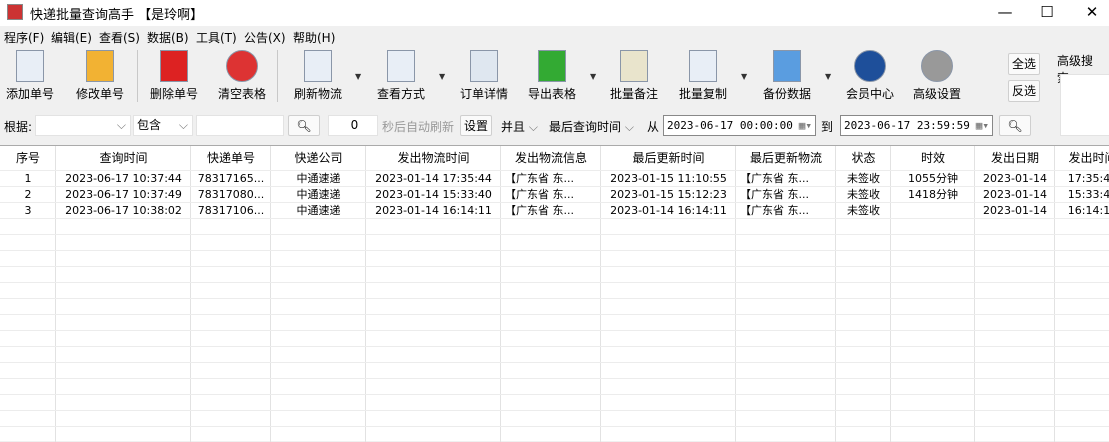 Image resolution: width=1109 pixels, height=442 pixels. What do you see at coordinates (933, 195) in the screenshot?
I see `table-cell: 1418分钟` at bounding box center [933, 195].